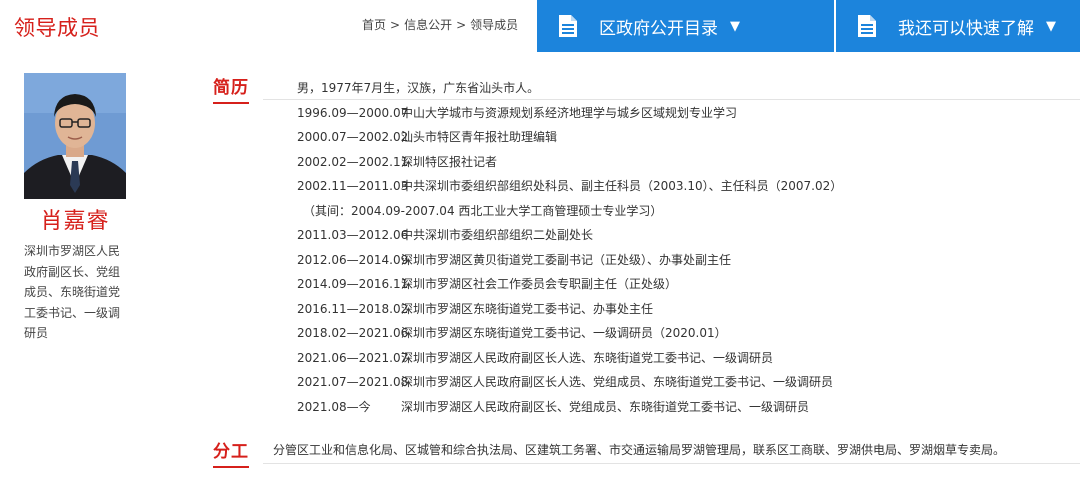 This screenshot has width=1080, height=482. Describe the element at coordinates (677, 162) in the screenshot. I see `resume-entry: 2002.02—2002.11深圳特区报社记者` at that location.